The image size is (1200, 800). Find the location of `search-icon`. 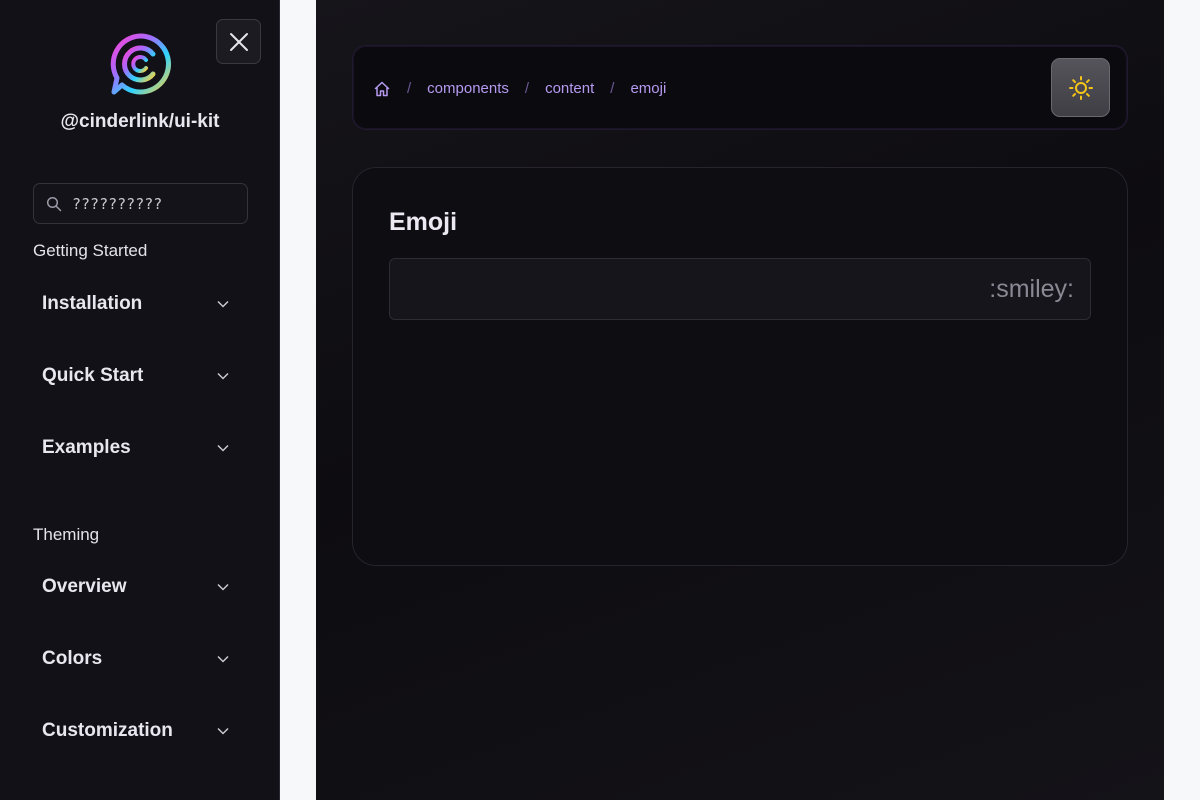

search-icon is located at coordinates (54, 203).